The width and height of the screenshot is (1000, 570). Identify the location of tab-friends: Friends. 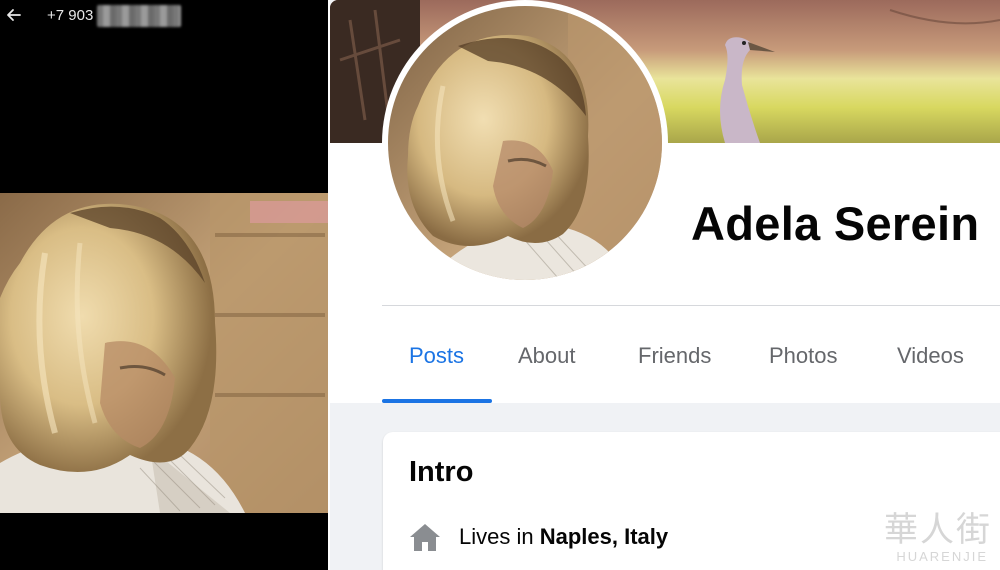
(674, 356).